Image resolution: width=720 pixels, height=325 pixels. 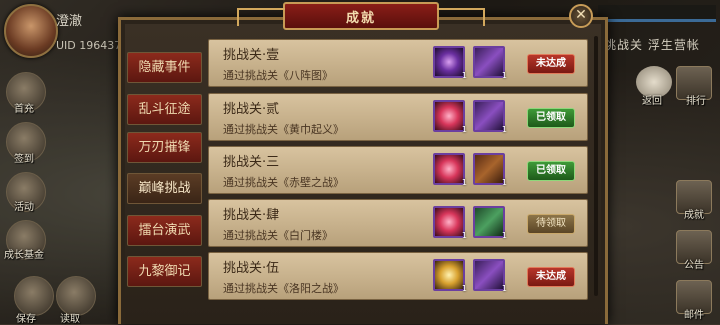 I want to click on category-arena-drill: 擂台演武, so click(x=164, y=230).